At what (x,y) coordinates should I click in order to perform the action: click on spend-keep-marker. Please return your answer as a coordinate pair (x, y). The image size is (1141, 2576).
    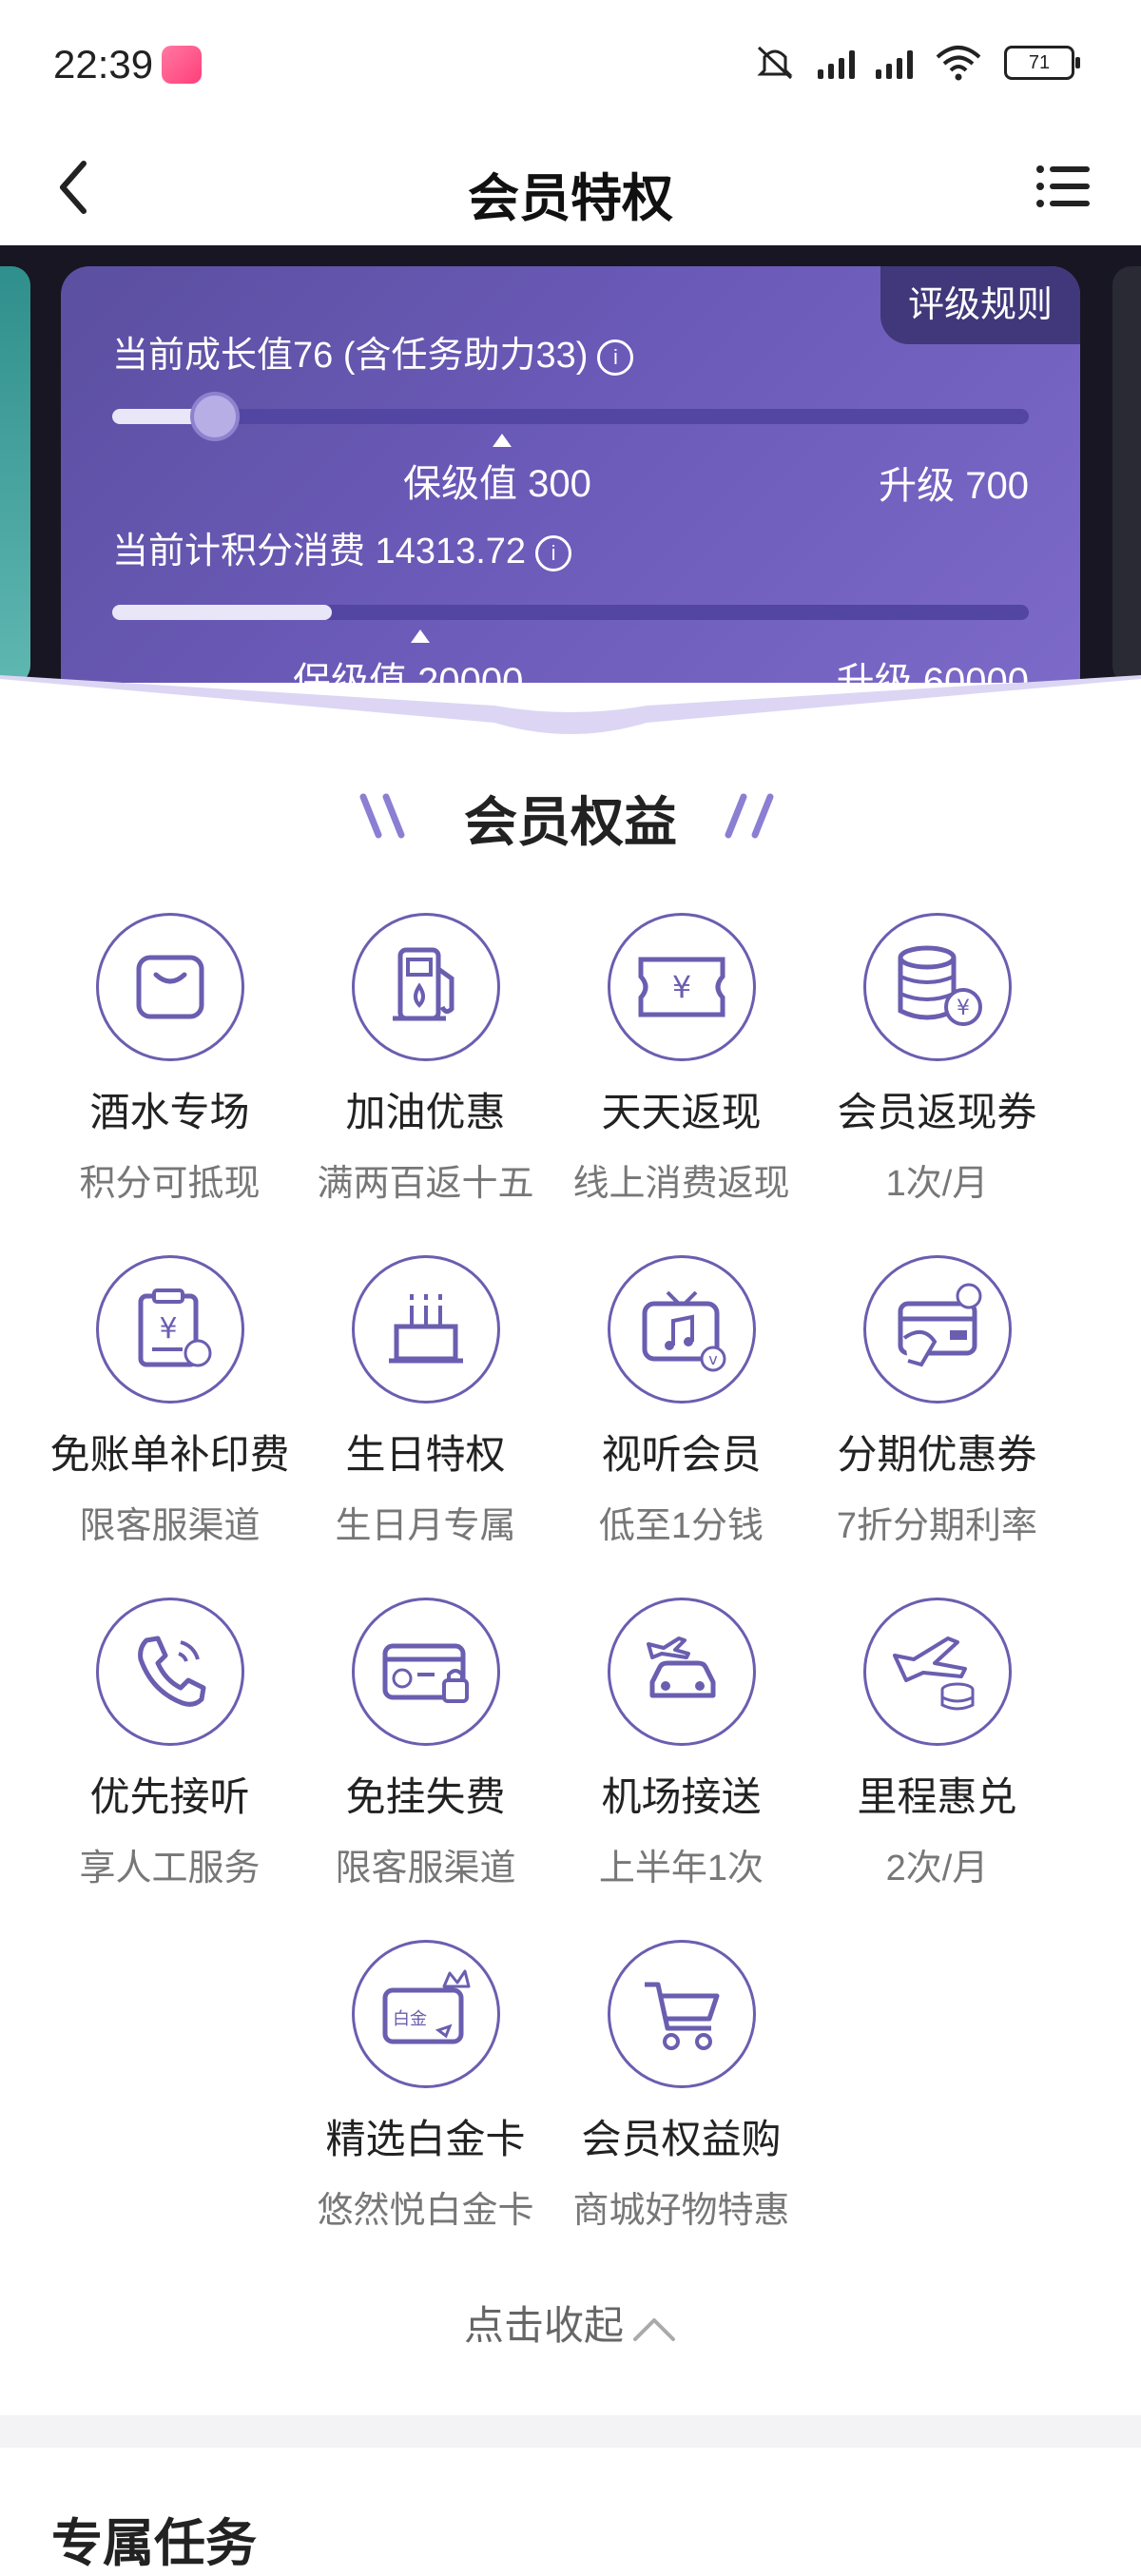
    Looking at the image, I should click on (420, 636).